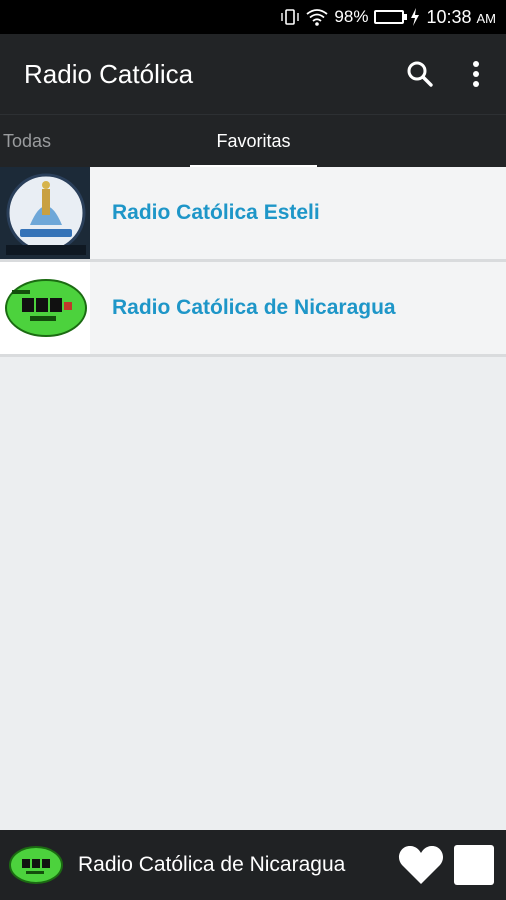 The image size is (506, 900). I want to click on app-title: Radio Católica, so click(109, 73).